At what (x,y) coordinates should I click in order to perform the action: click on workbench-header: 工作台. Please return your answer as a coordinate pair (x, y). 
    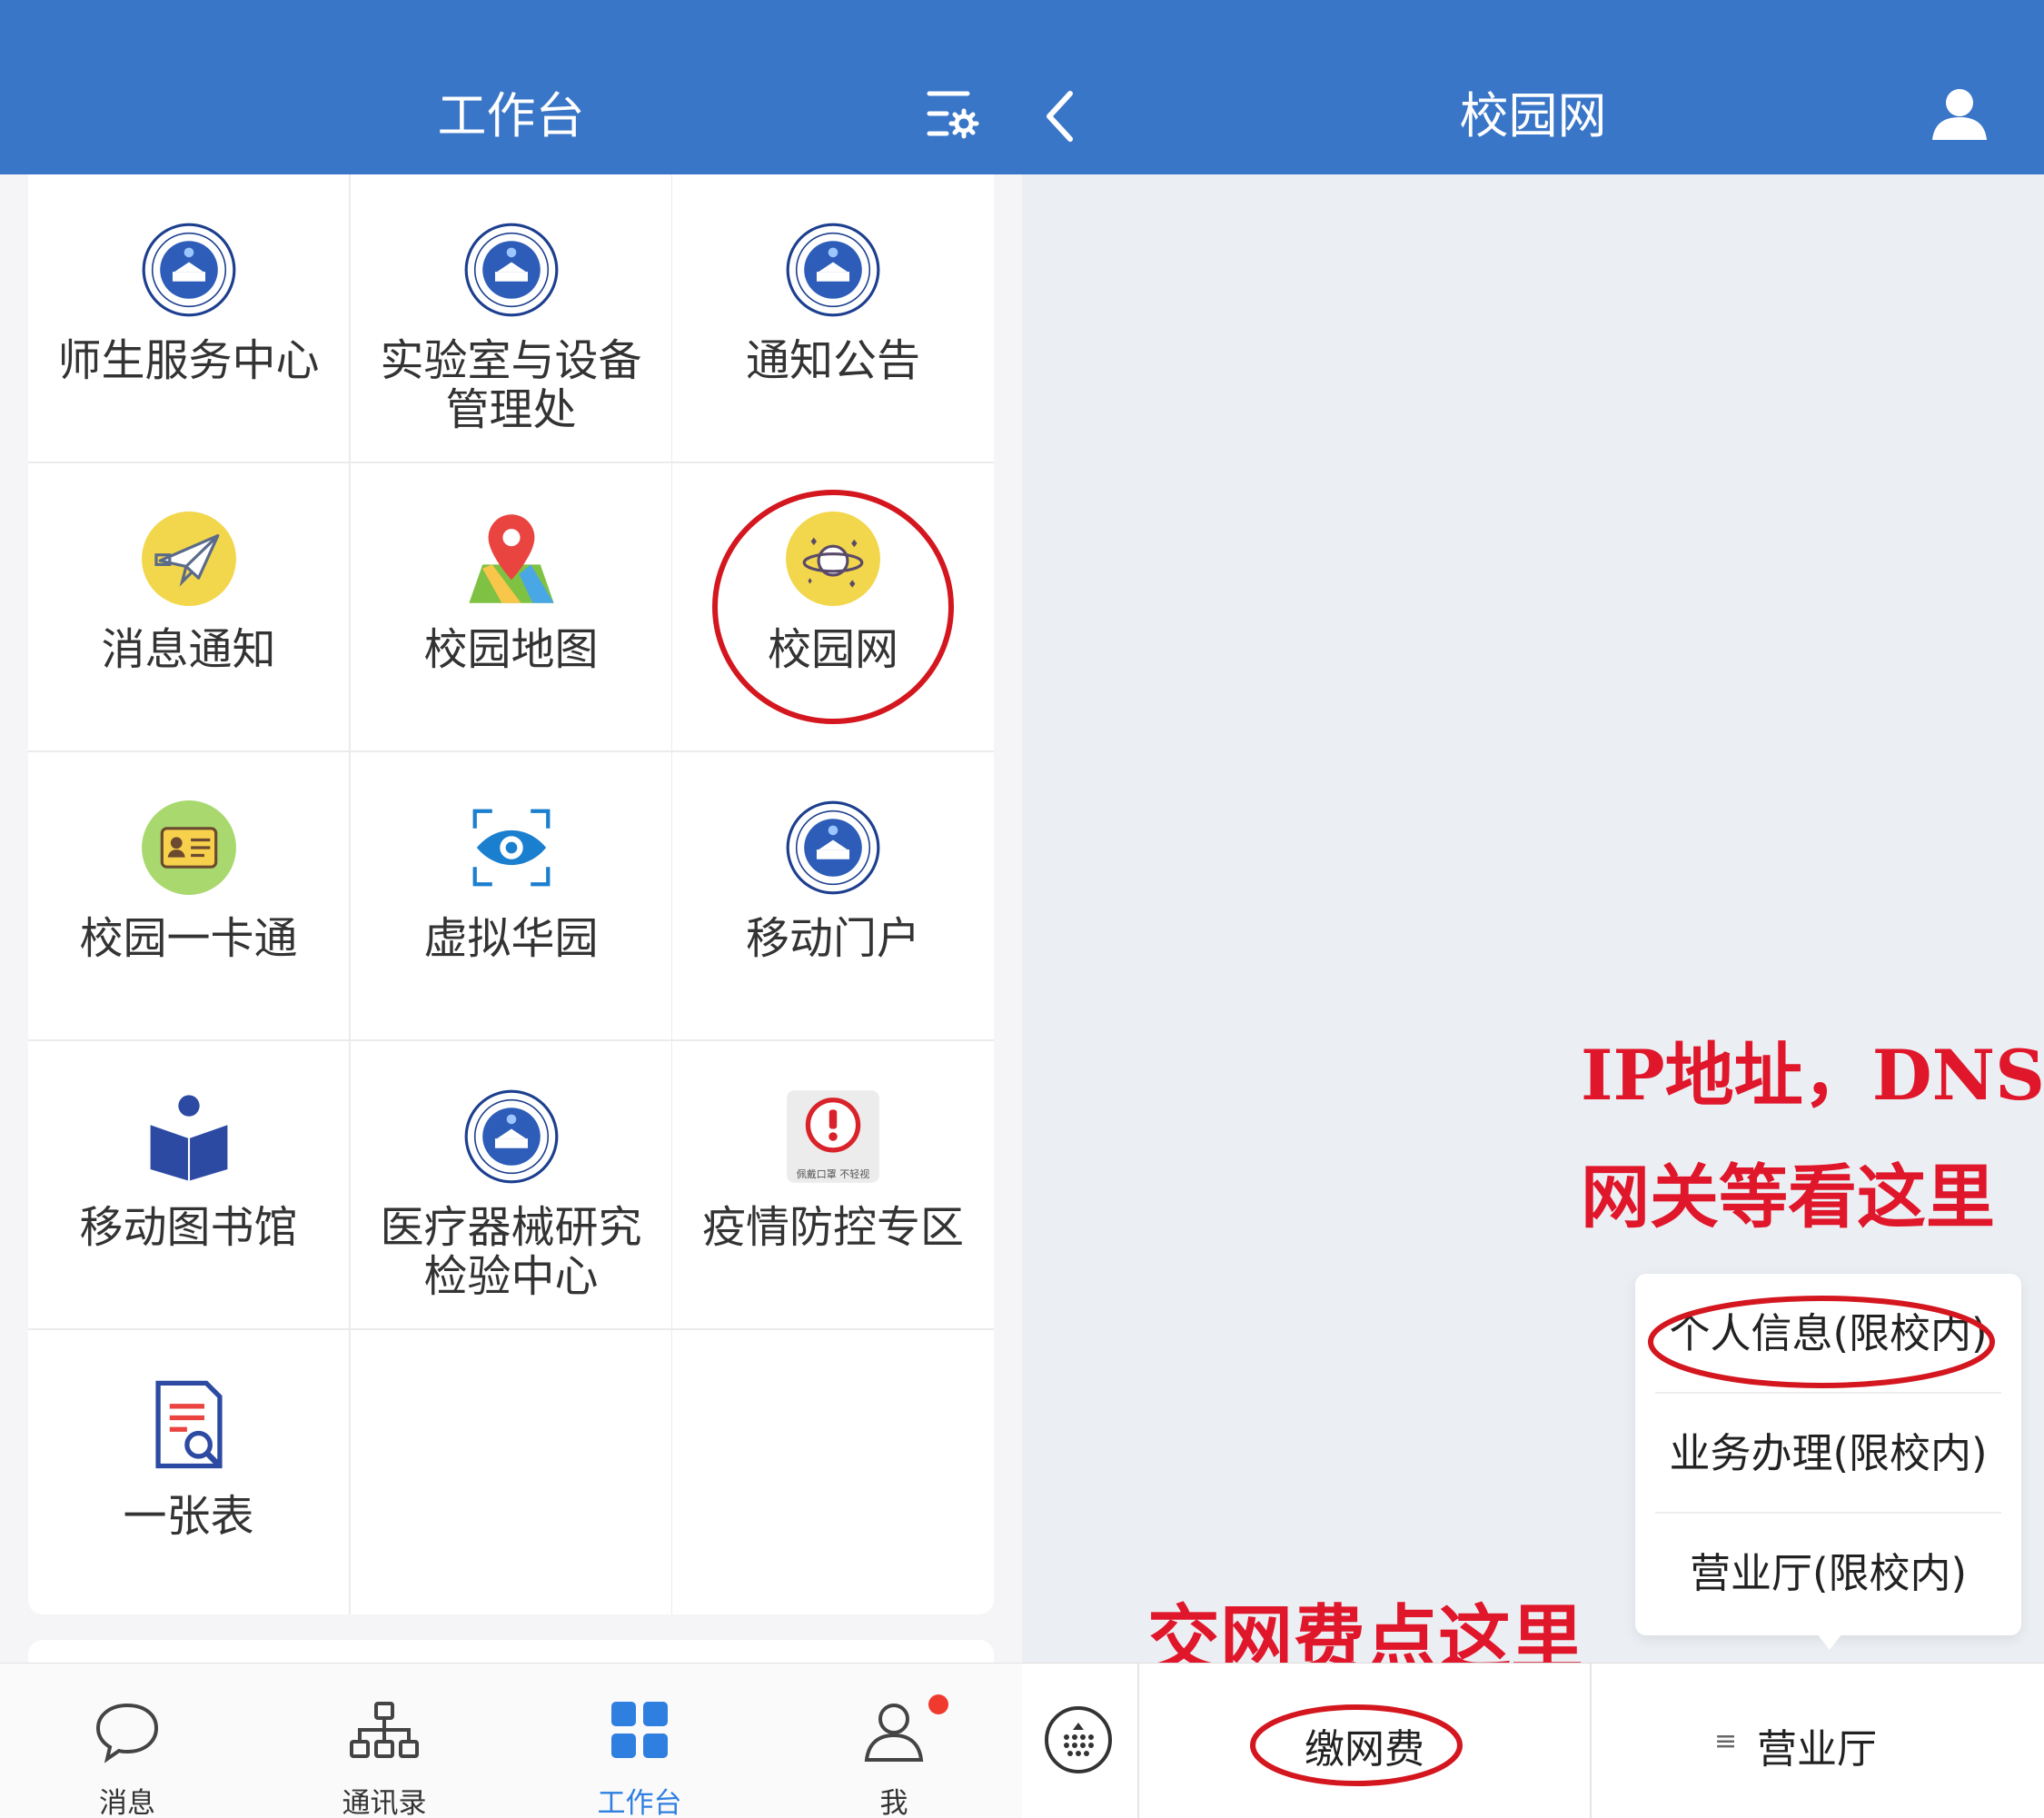
    Looking at the image, I should click on (511, 87).